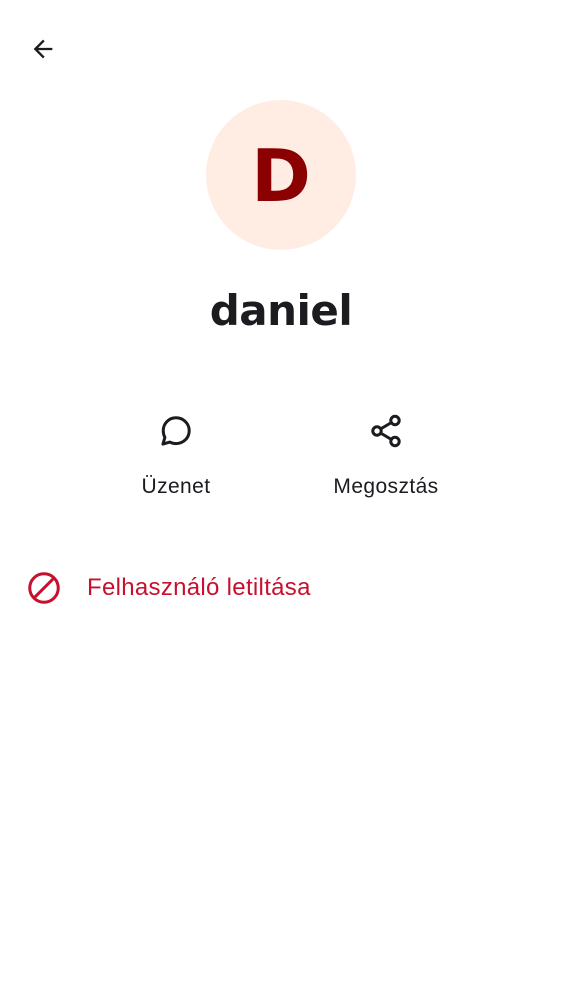 This screenshot has width=562, height=1000. I want to click on arrow-left-icon, so click(43, 51).